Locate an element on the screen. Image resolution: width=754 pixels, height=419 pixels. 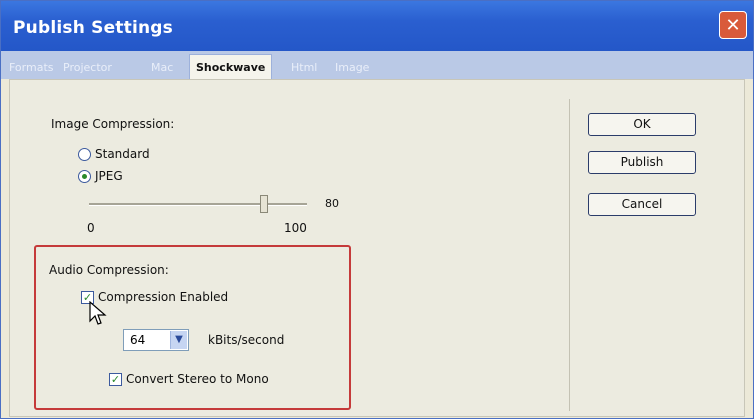
radio-jpeg is located at coordinates (84, 176).